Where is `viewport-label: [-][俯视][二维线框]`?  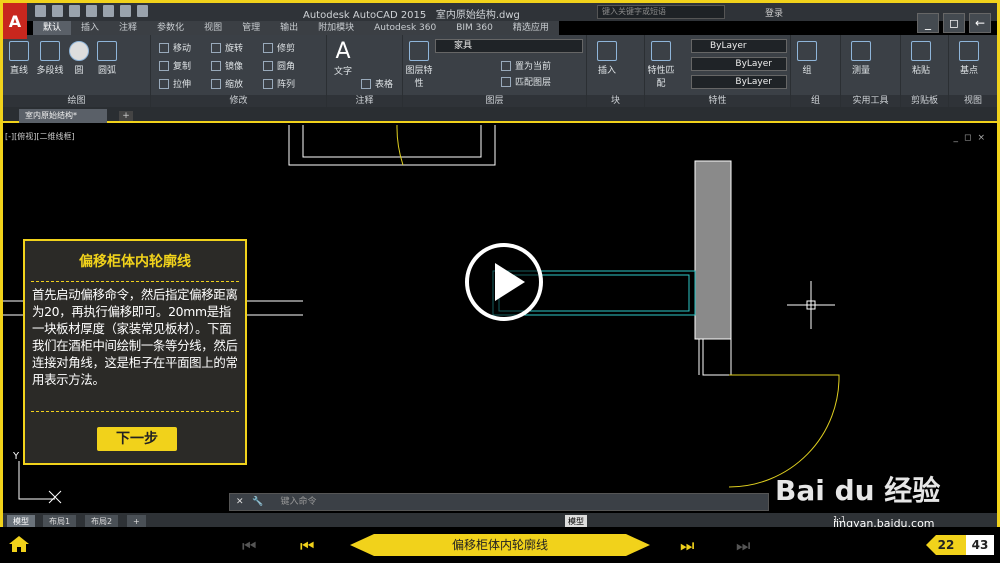 viewport-label: [-][俯视][二维线框] is located at coordinates (40, 136).